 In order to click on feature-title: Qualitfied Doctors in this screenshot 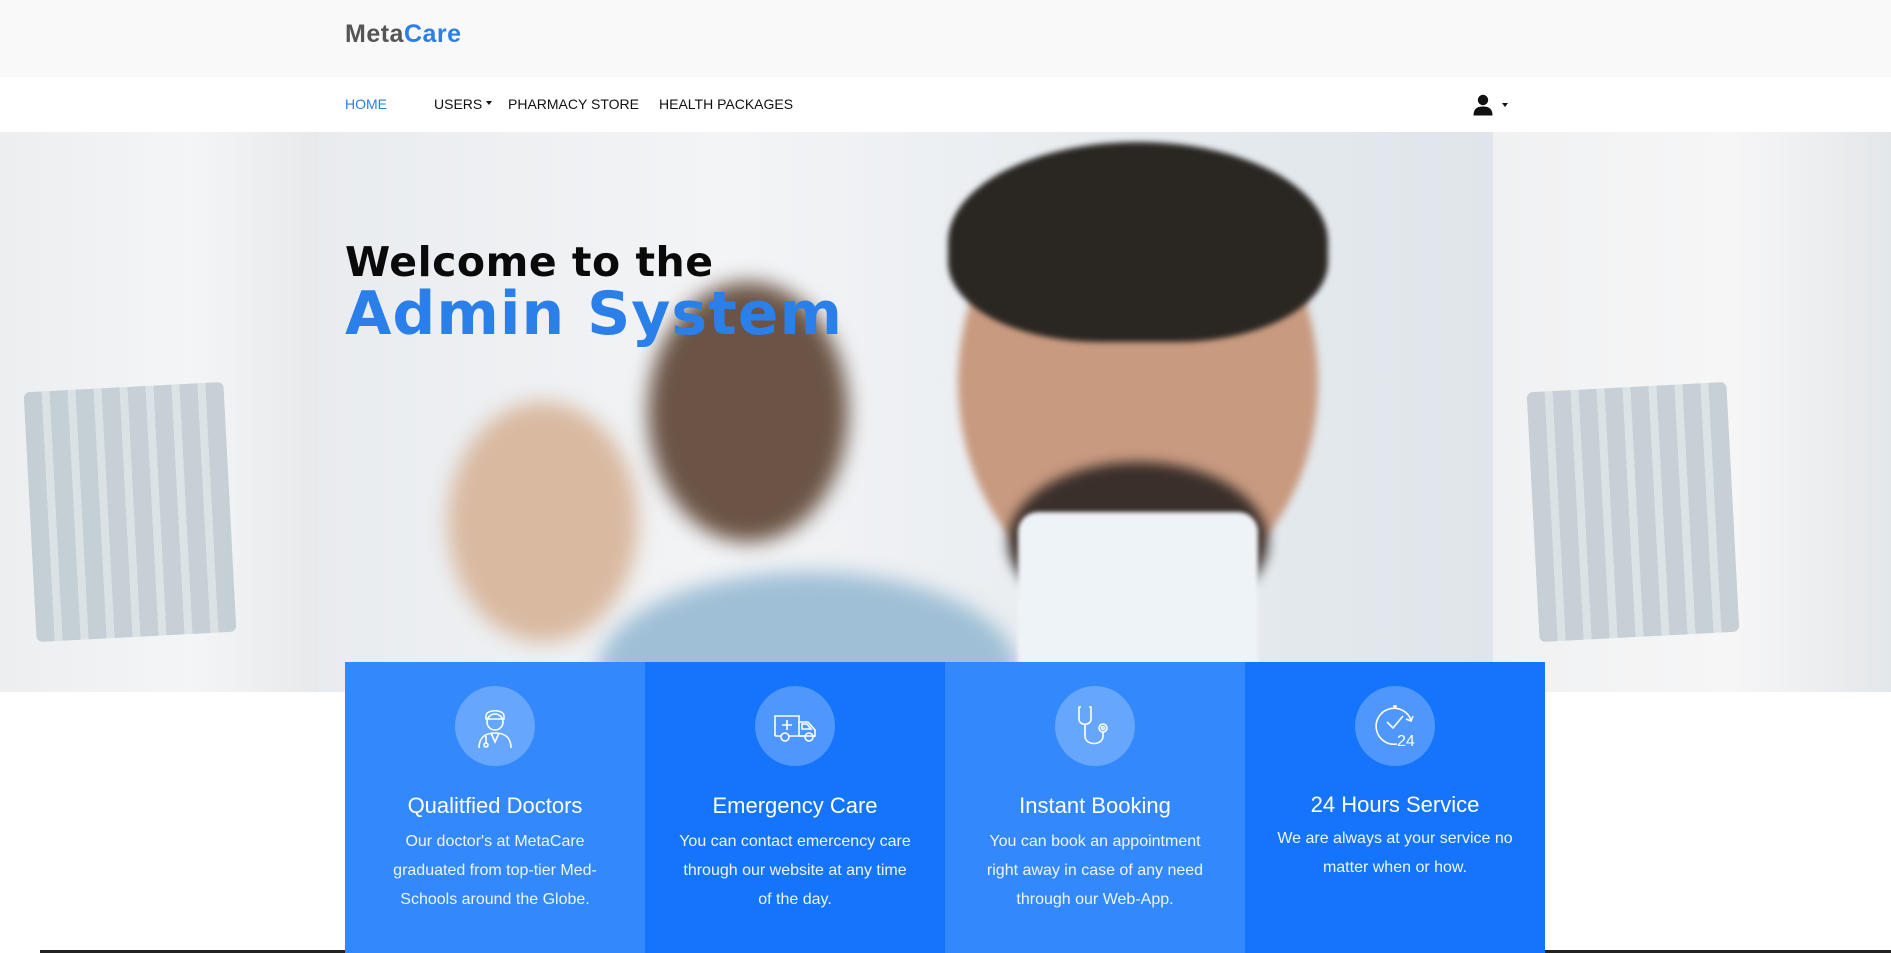, I will do `click(495, 805)`.